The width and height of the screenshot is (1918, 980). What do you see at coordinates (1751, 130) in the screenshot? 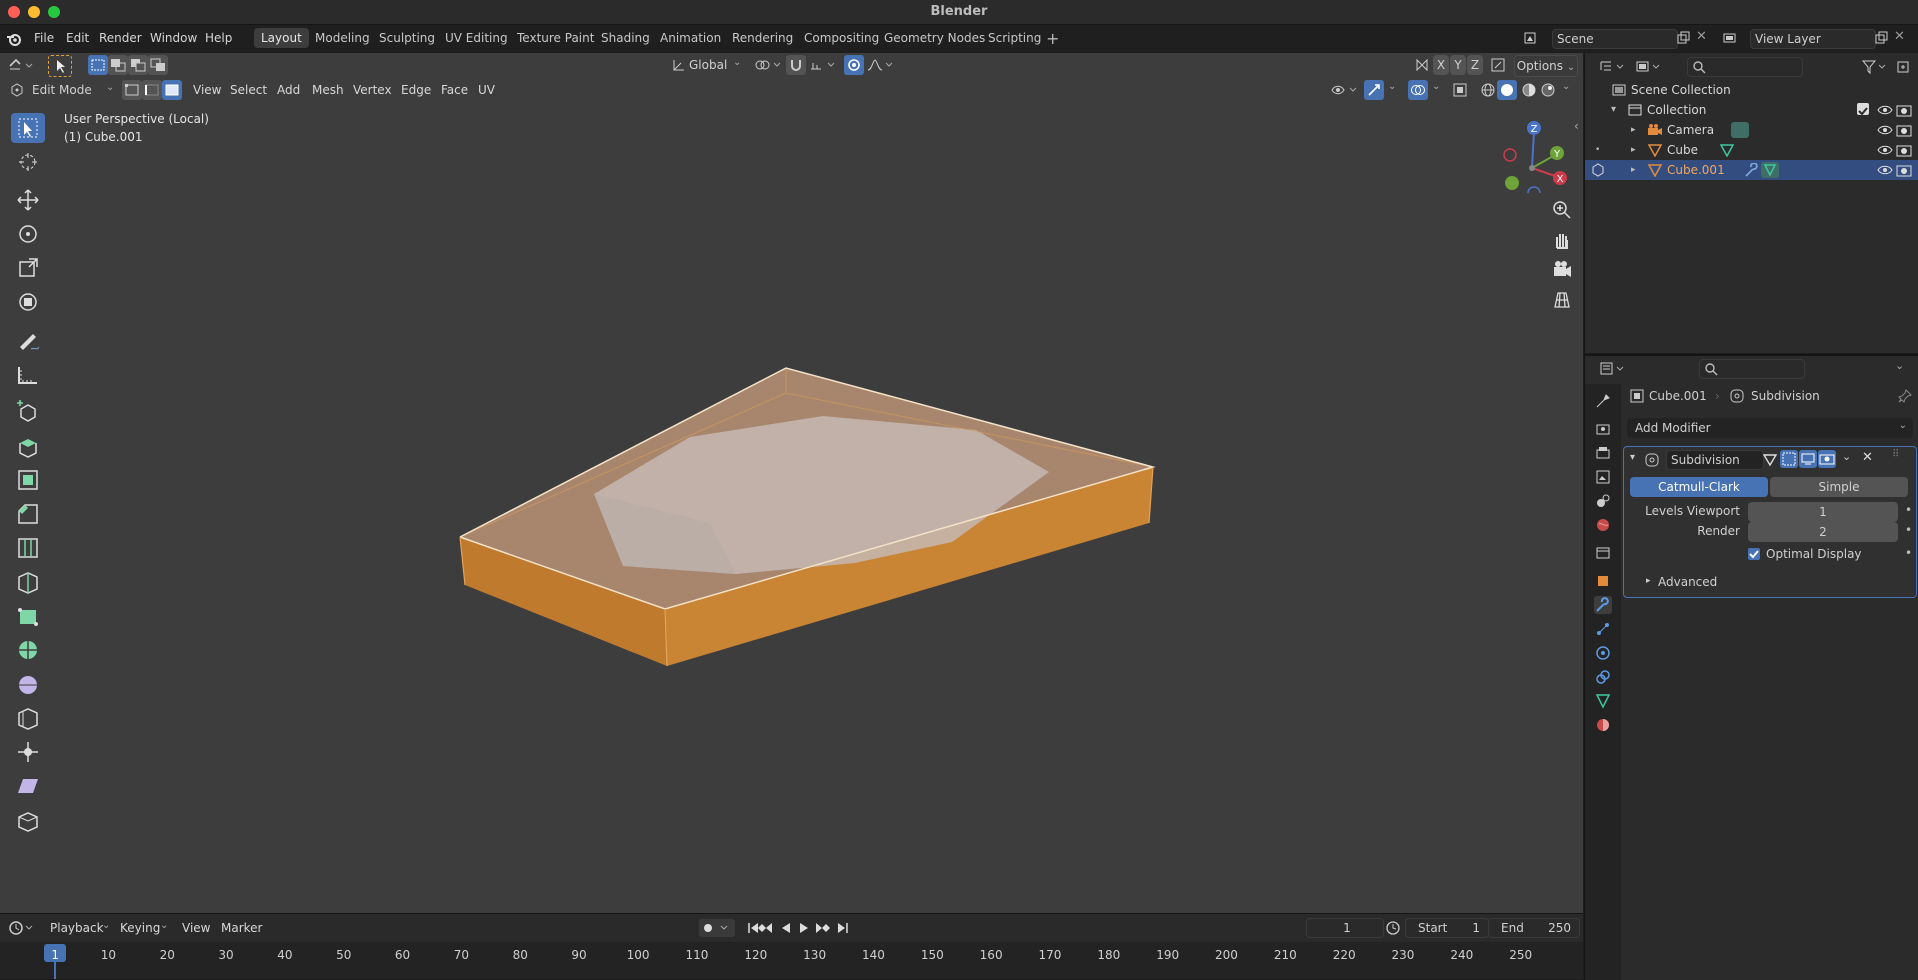
I see `outliner-item-camera: ▸ Camera` at bounding box center [1751, 130].